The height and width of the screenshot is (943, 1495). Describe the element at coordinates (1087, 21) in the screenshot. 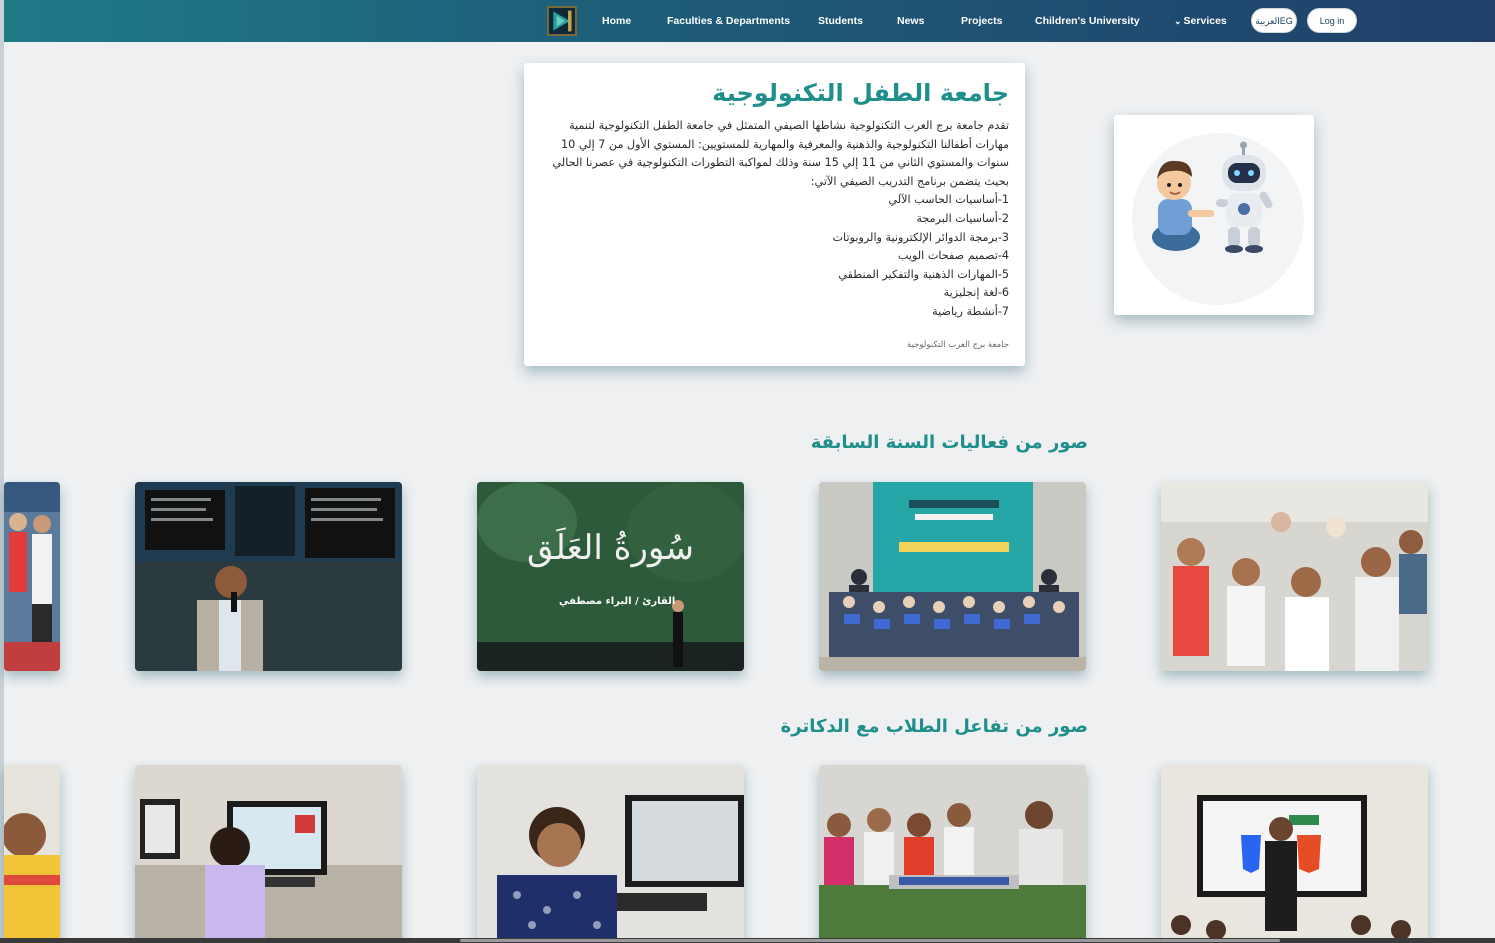

I see `nav-childrens-university-link: Children's University` at that location.